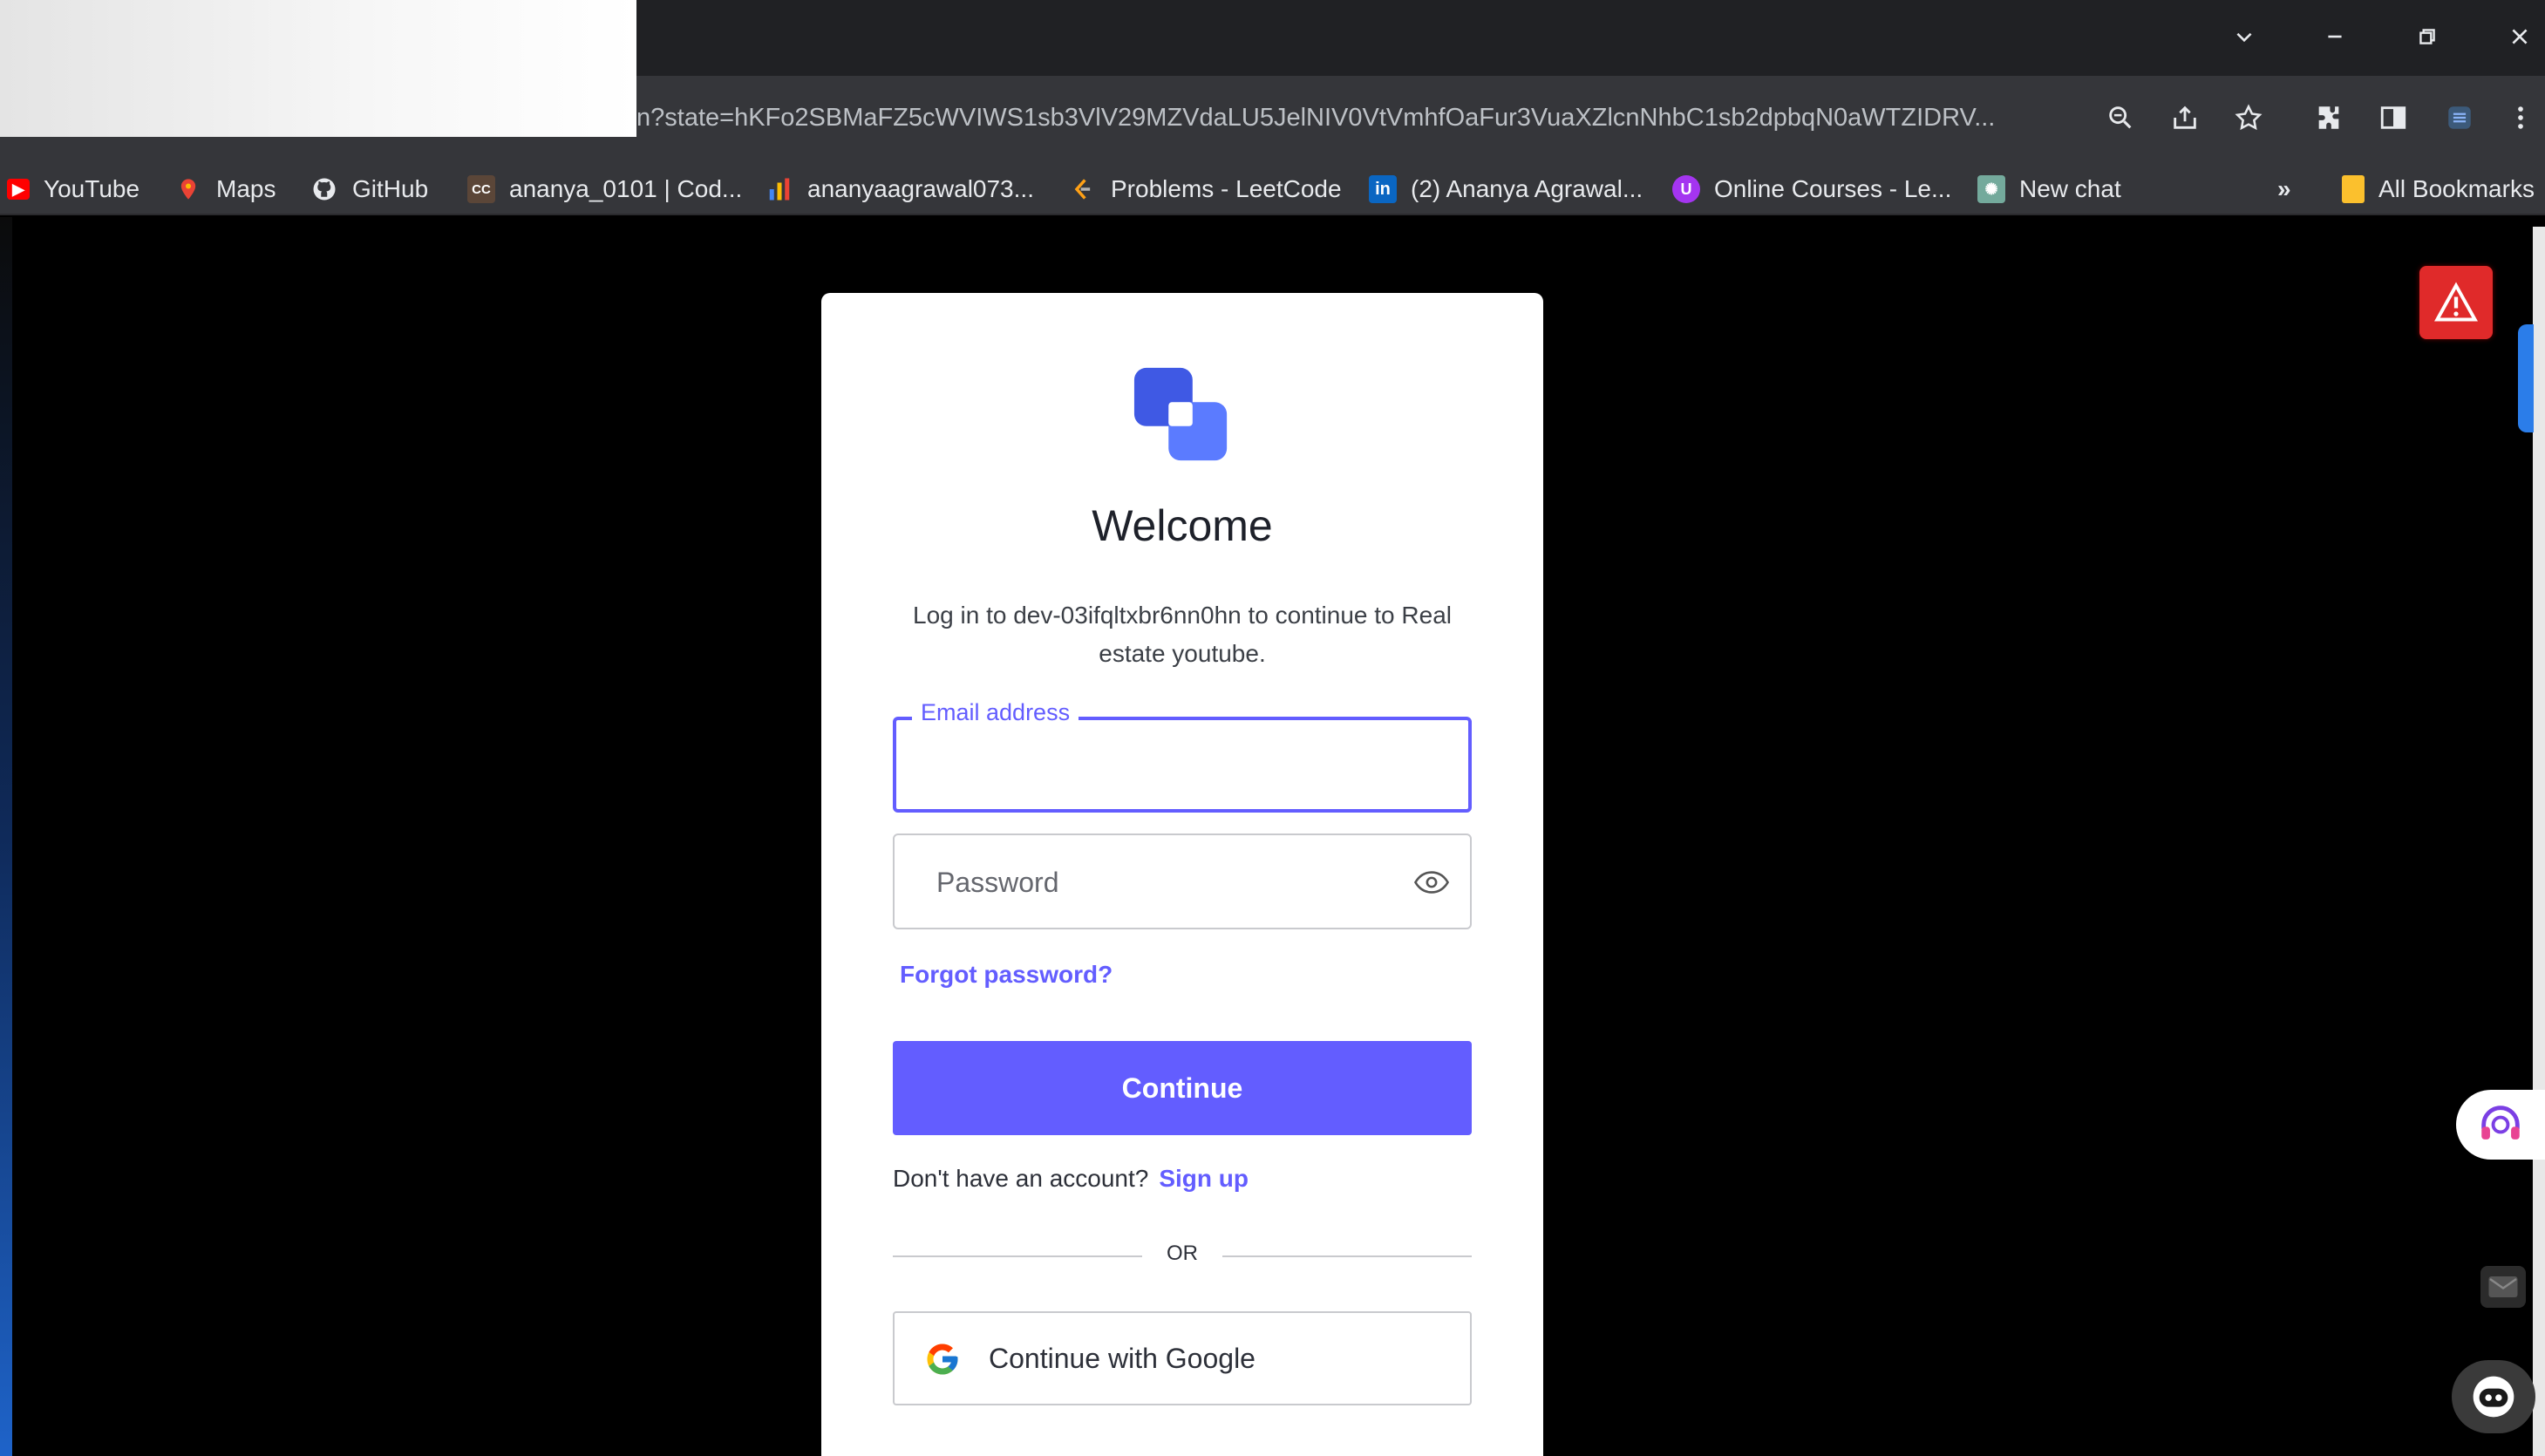 This screenshot has height=1456, width=2545. I want to click on scrollbar, so click(2539, 841).